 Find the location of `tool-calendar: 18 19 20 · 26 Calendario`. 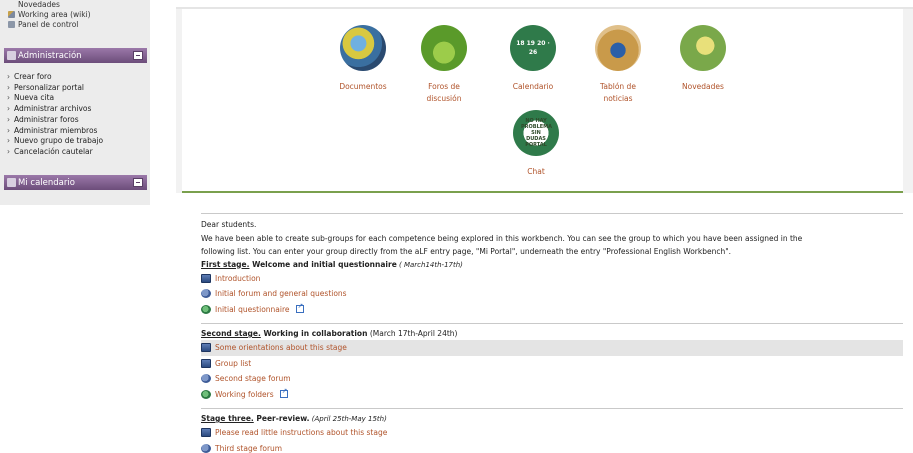

tool-calendar: 18 19 20 · 26 Calendario is located at coordinates (533, 59).